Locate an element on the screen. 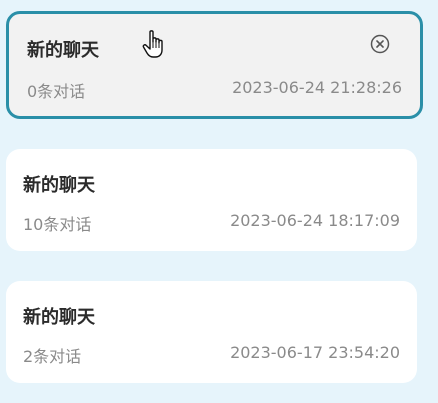 The height and width of the screenshot is (403, 438). conversation-timestamp: 2023-06-24 21:28:26 is located at coordinates (317, 87).